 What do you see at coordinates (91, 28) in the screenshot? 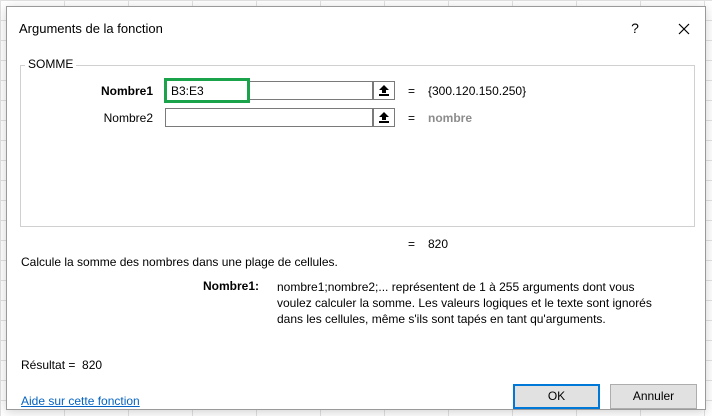
I see `dialog-title: Arguments de la fonction` at bounding box center [91, 28].